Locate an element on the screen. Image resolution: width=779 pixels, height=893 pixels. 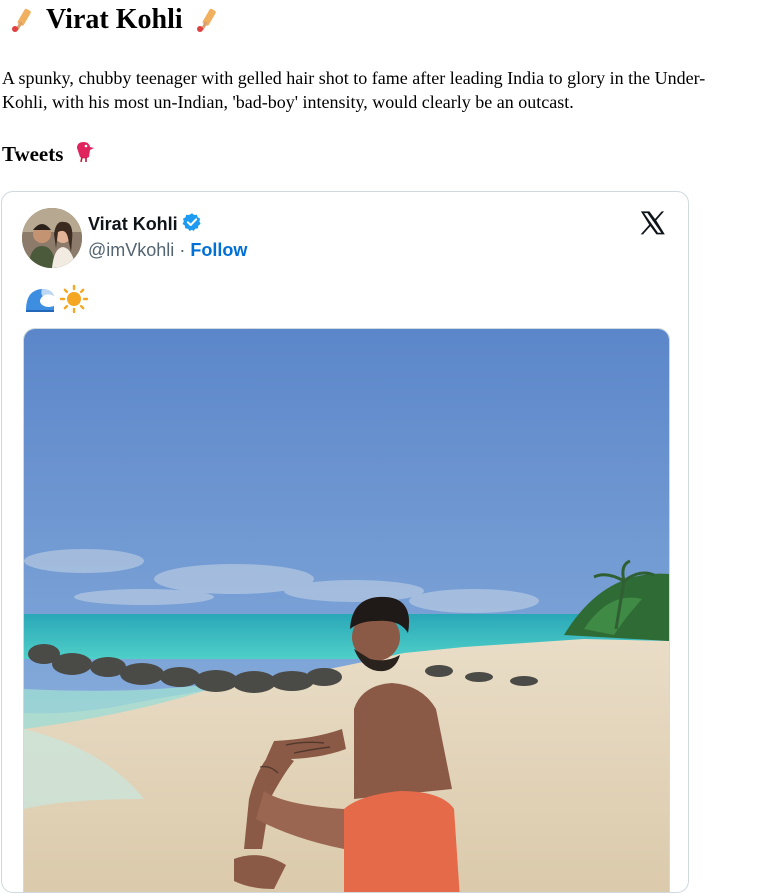
avatar is located at coordinates (52, 238).